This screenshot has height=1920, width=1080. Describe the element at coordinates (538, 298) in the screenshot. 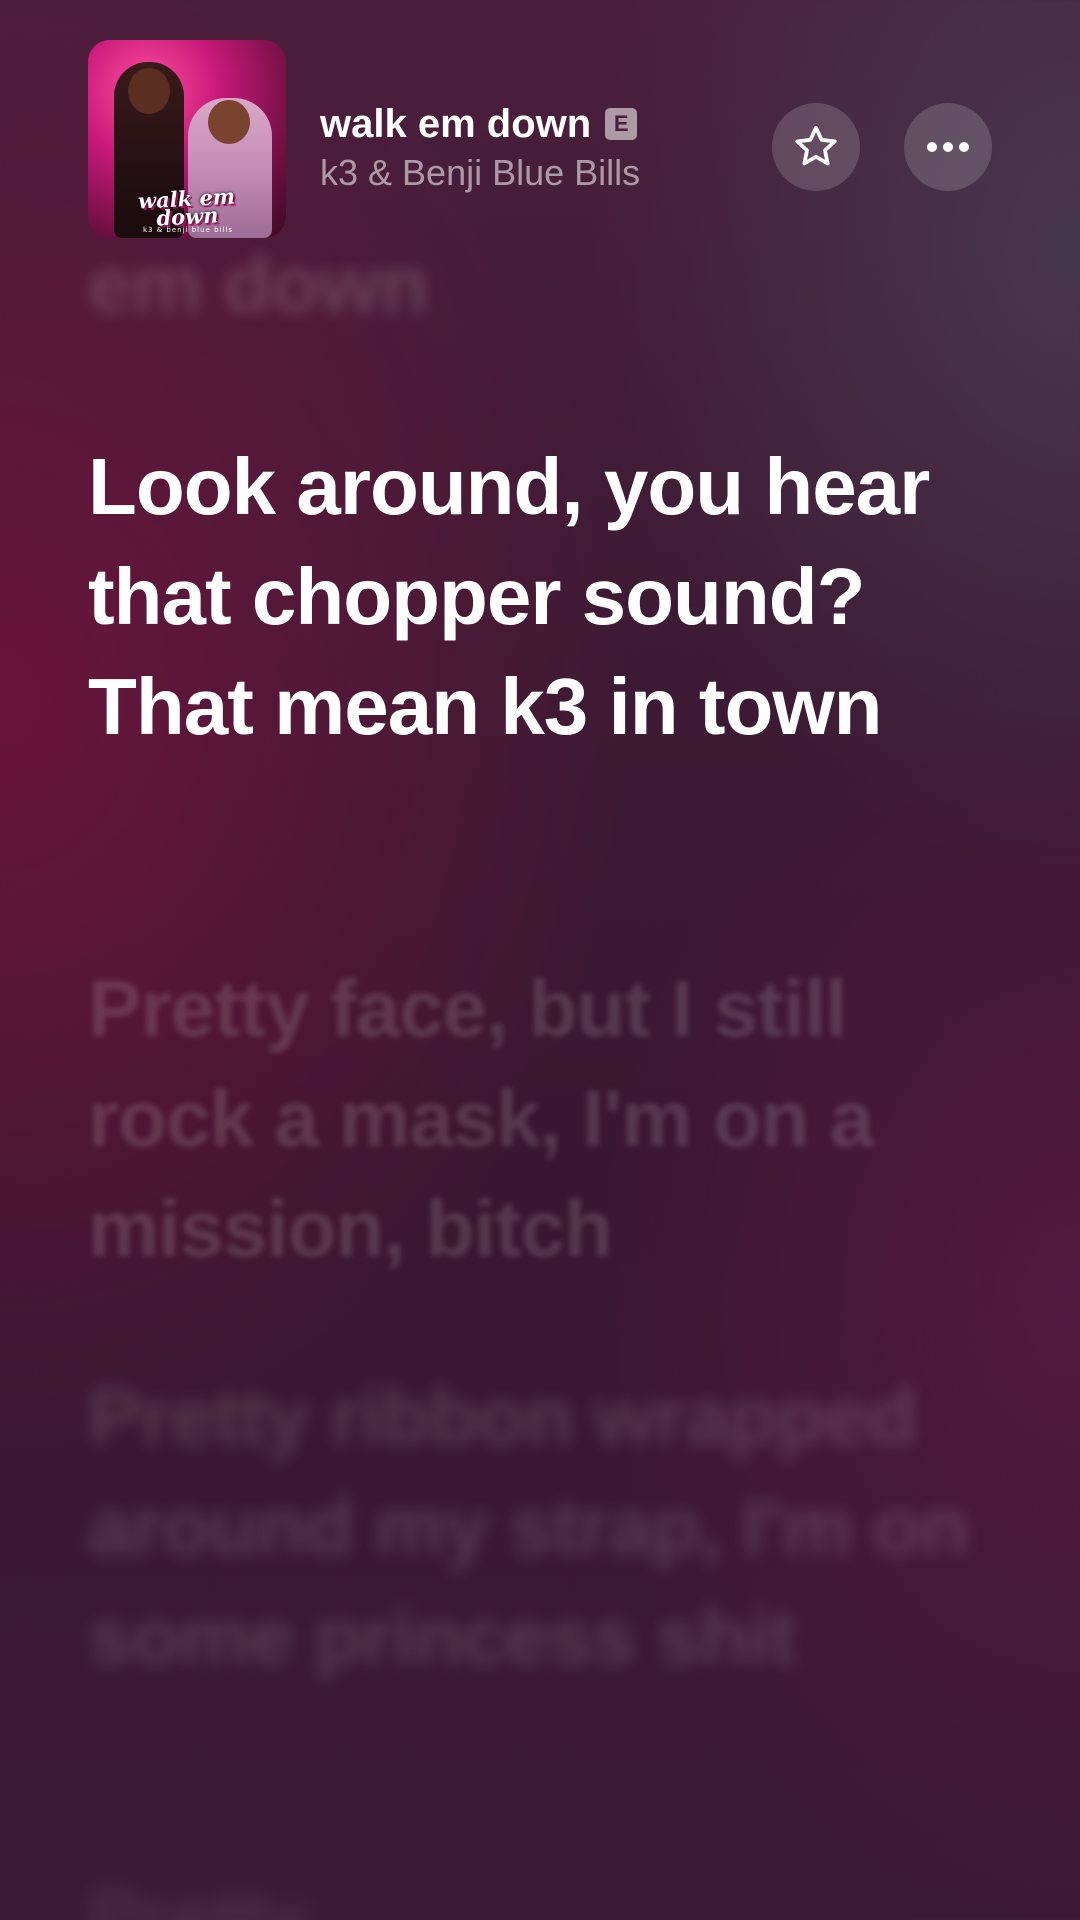

I see `lyric-line-previous: em down` at that location.